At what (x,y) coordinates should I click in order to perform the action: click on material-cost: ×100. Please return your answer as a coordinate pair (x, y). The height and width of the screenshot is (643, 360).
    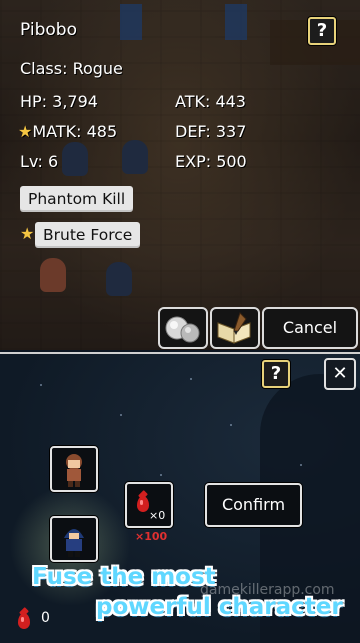
    Looking at the image, I should click on (151, 536).